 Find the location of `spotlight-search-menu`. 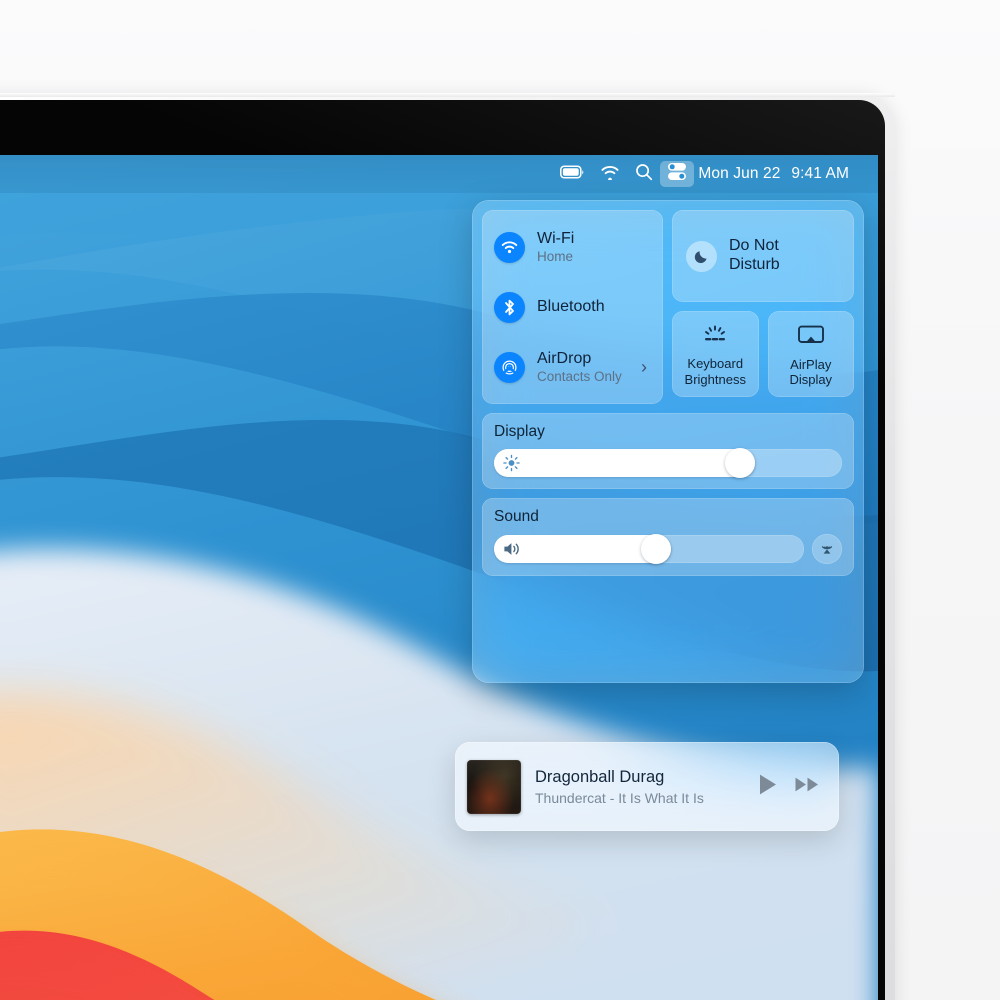

spotlight-search-menu is located at coordinates (644, 174).